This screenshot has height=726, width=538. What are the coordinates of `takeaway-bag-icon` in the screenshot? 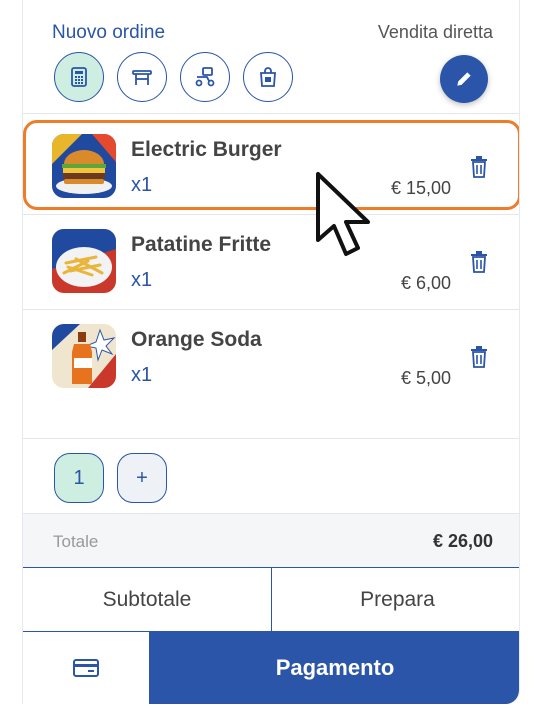 It's located at (268, 77).